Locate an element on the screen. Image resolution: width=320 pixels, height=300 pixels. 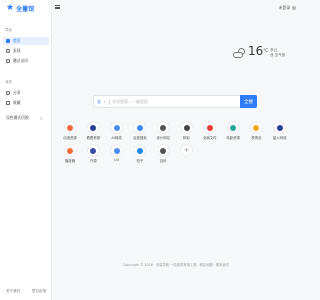
site-shortcut: 开源 is located at coordinates (93, 154).